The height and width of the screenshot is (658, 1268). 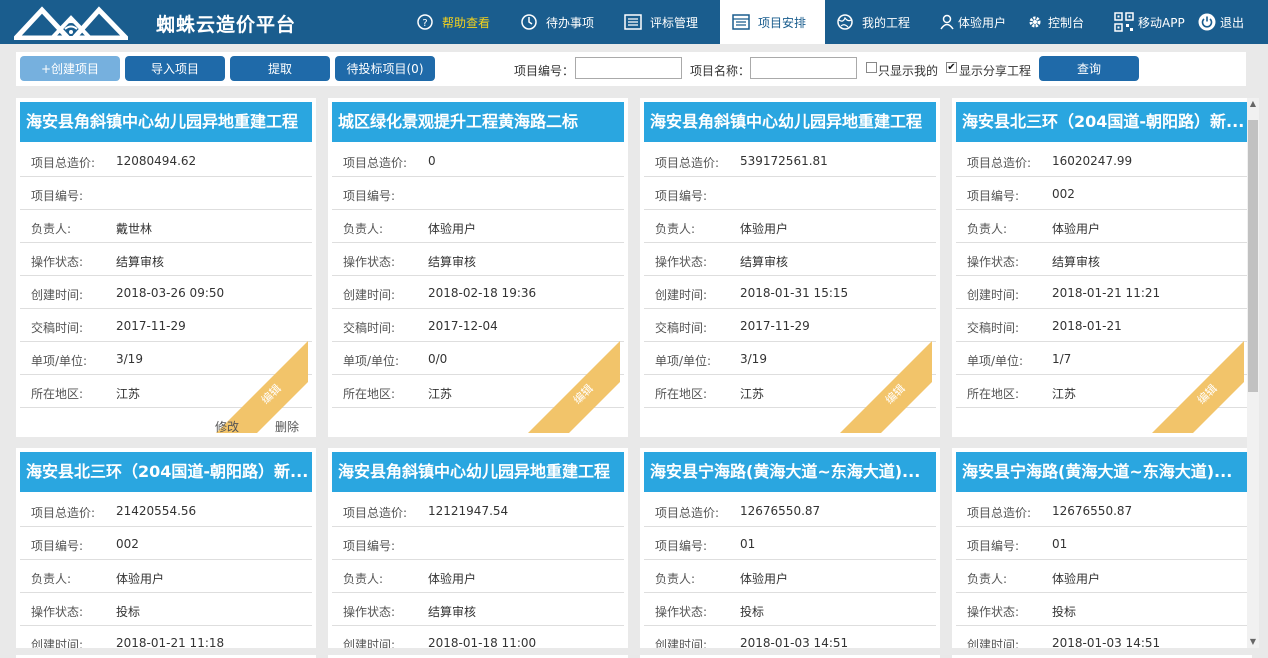 What do you see at coordinates (482, 293) in the screenshot?
I see `field-value: 2018-02-18 19:36` at bounding box center [482, 293].